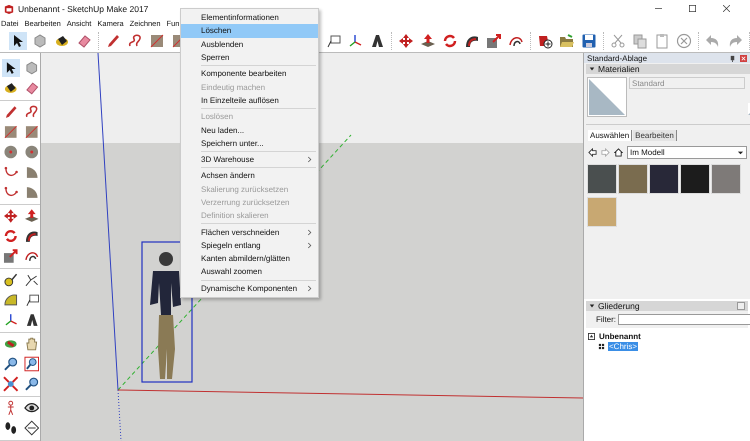 The width and height of the screenshot is (750, 441). I want to click on menu-item: In Einzelteile auflösen, so click(249, 101).